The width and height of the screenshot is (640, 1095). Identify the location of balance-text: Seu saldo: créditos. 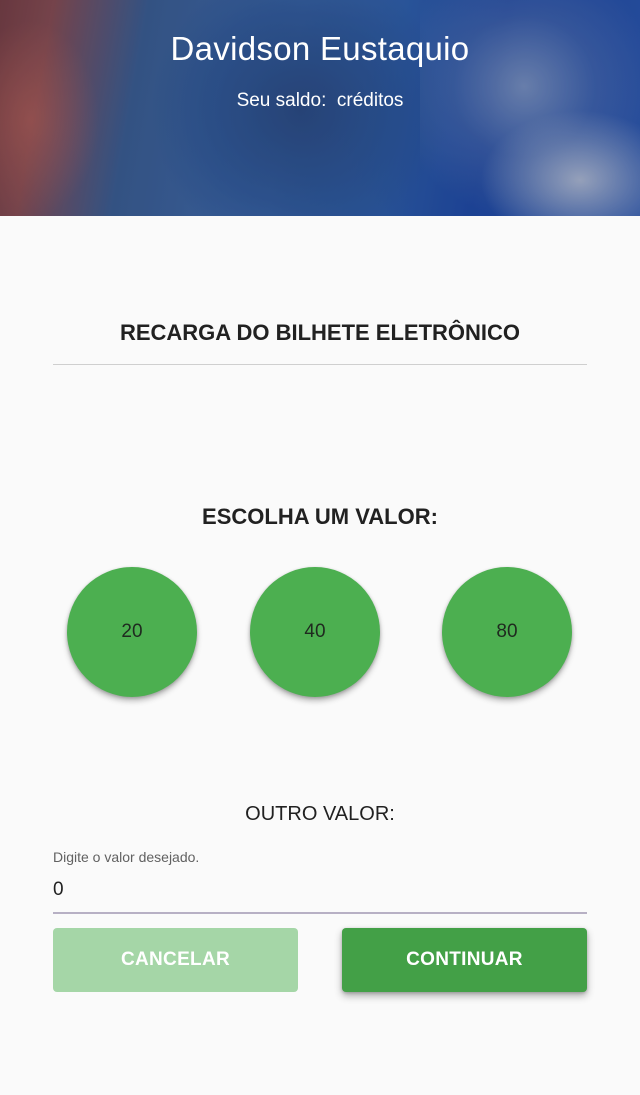
(320, 100).